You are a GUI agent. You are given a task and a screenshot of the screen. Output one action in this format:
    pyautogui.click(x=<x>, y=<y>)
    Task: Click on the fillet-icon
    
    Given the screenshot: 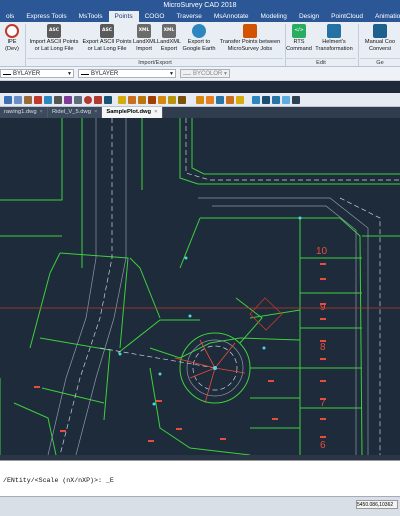 What is the action you would take?
    pyautogui.click(x=108, y=100)
    